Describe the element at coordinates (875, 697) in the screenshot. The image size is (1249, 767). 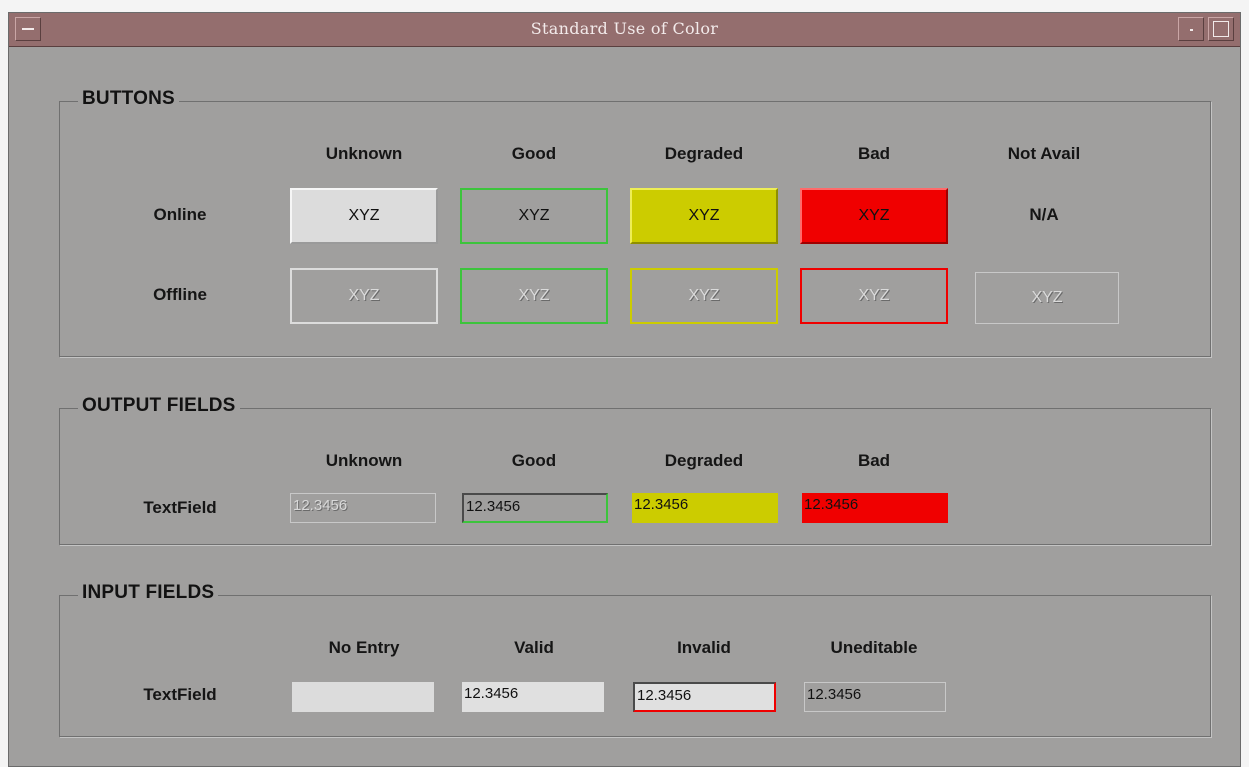
I see `input-uneditable-field: 12.3456` at that location.